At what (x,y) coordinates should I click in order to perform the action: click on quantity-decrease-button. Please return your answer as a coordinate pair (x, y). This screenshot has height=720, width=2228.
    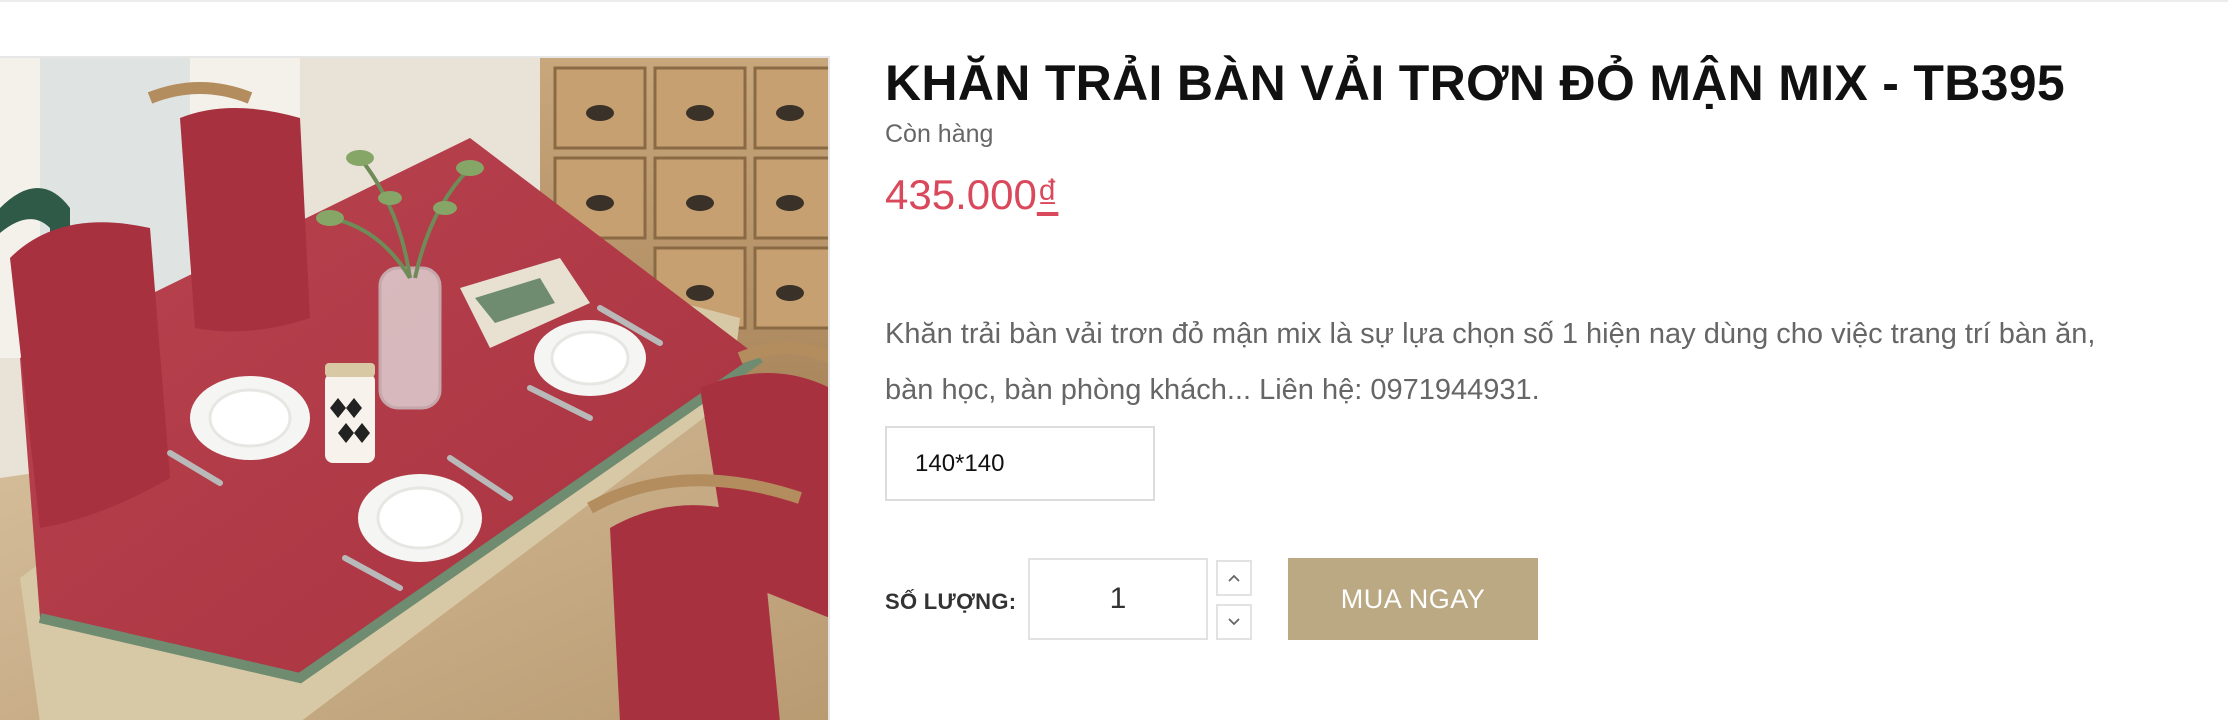
    Looking at the image, I should click on (1234, 622).